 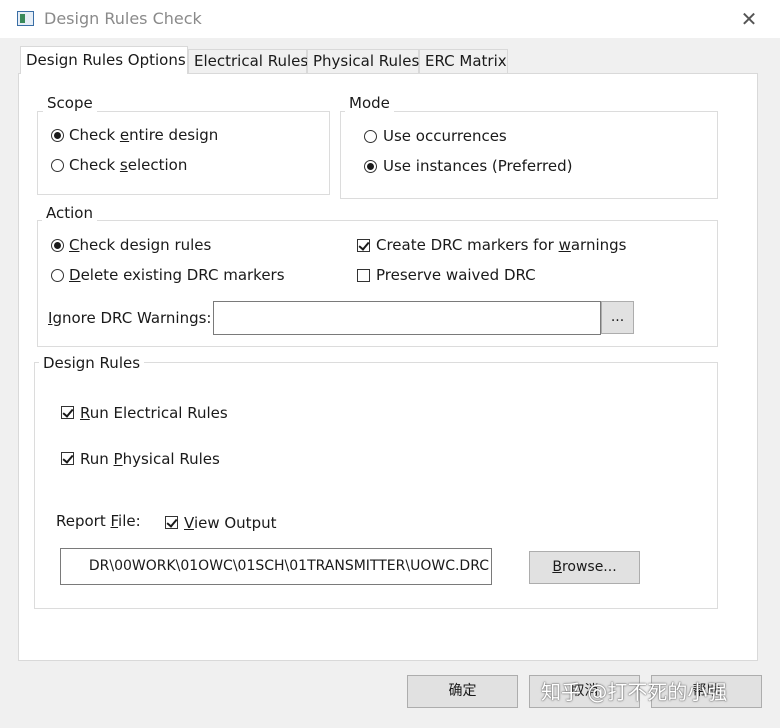 What do you see at coordinates (67, 458) in the screenshot?
I see `run-physical-rules-checkbox` at bounding box center [67, 458].